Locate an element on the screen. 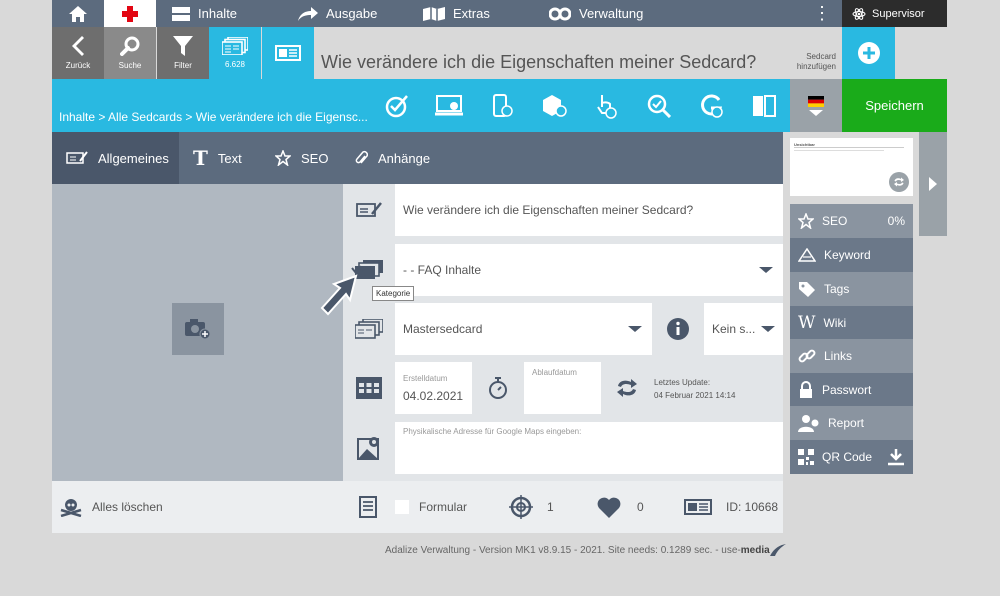 The image size is (1000, 596). search-icon is located at coordinates (130, 46).